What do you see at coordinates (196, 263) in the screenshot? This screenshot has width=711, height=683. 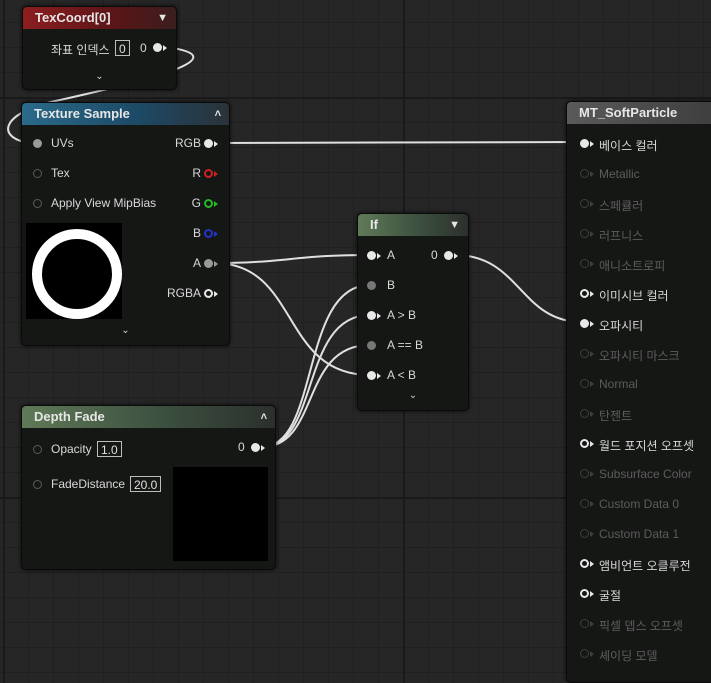 I see `a-output-label: A` at bounding box center [196, 263].